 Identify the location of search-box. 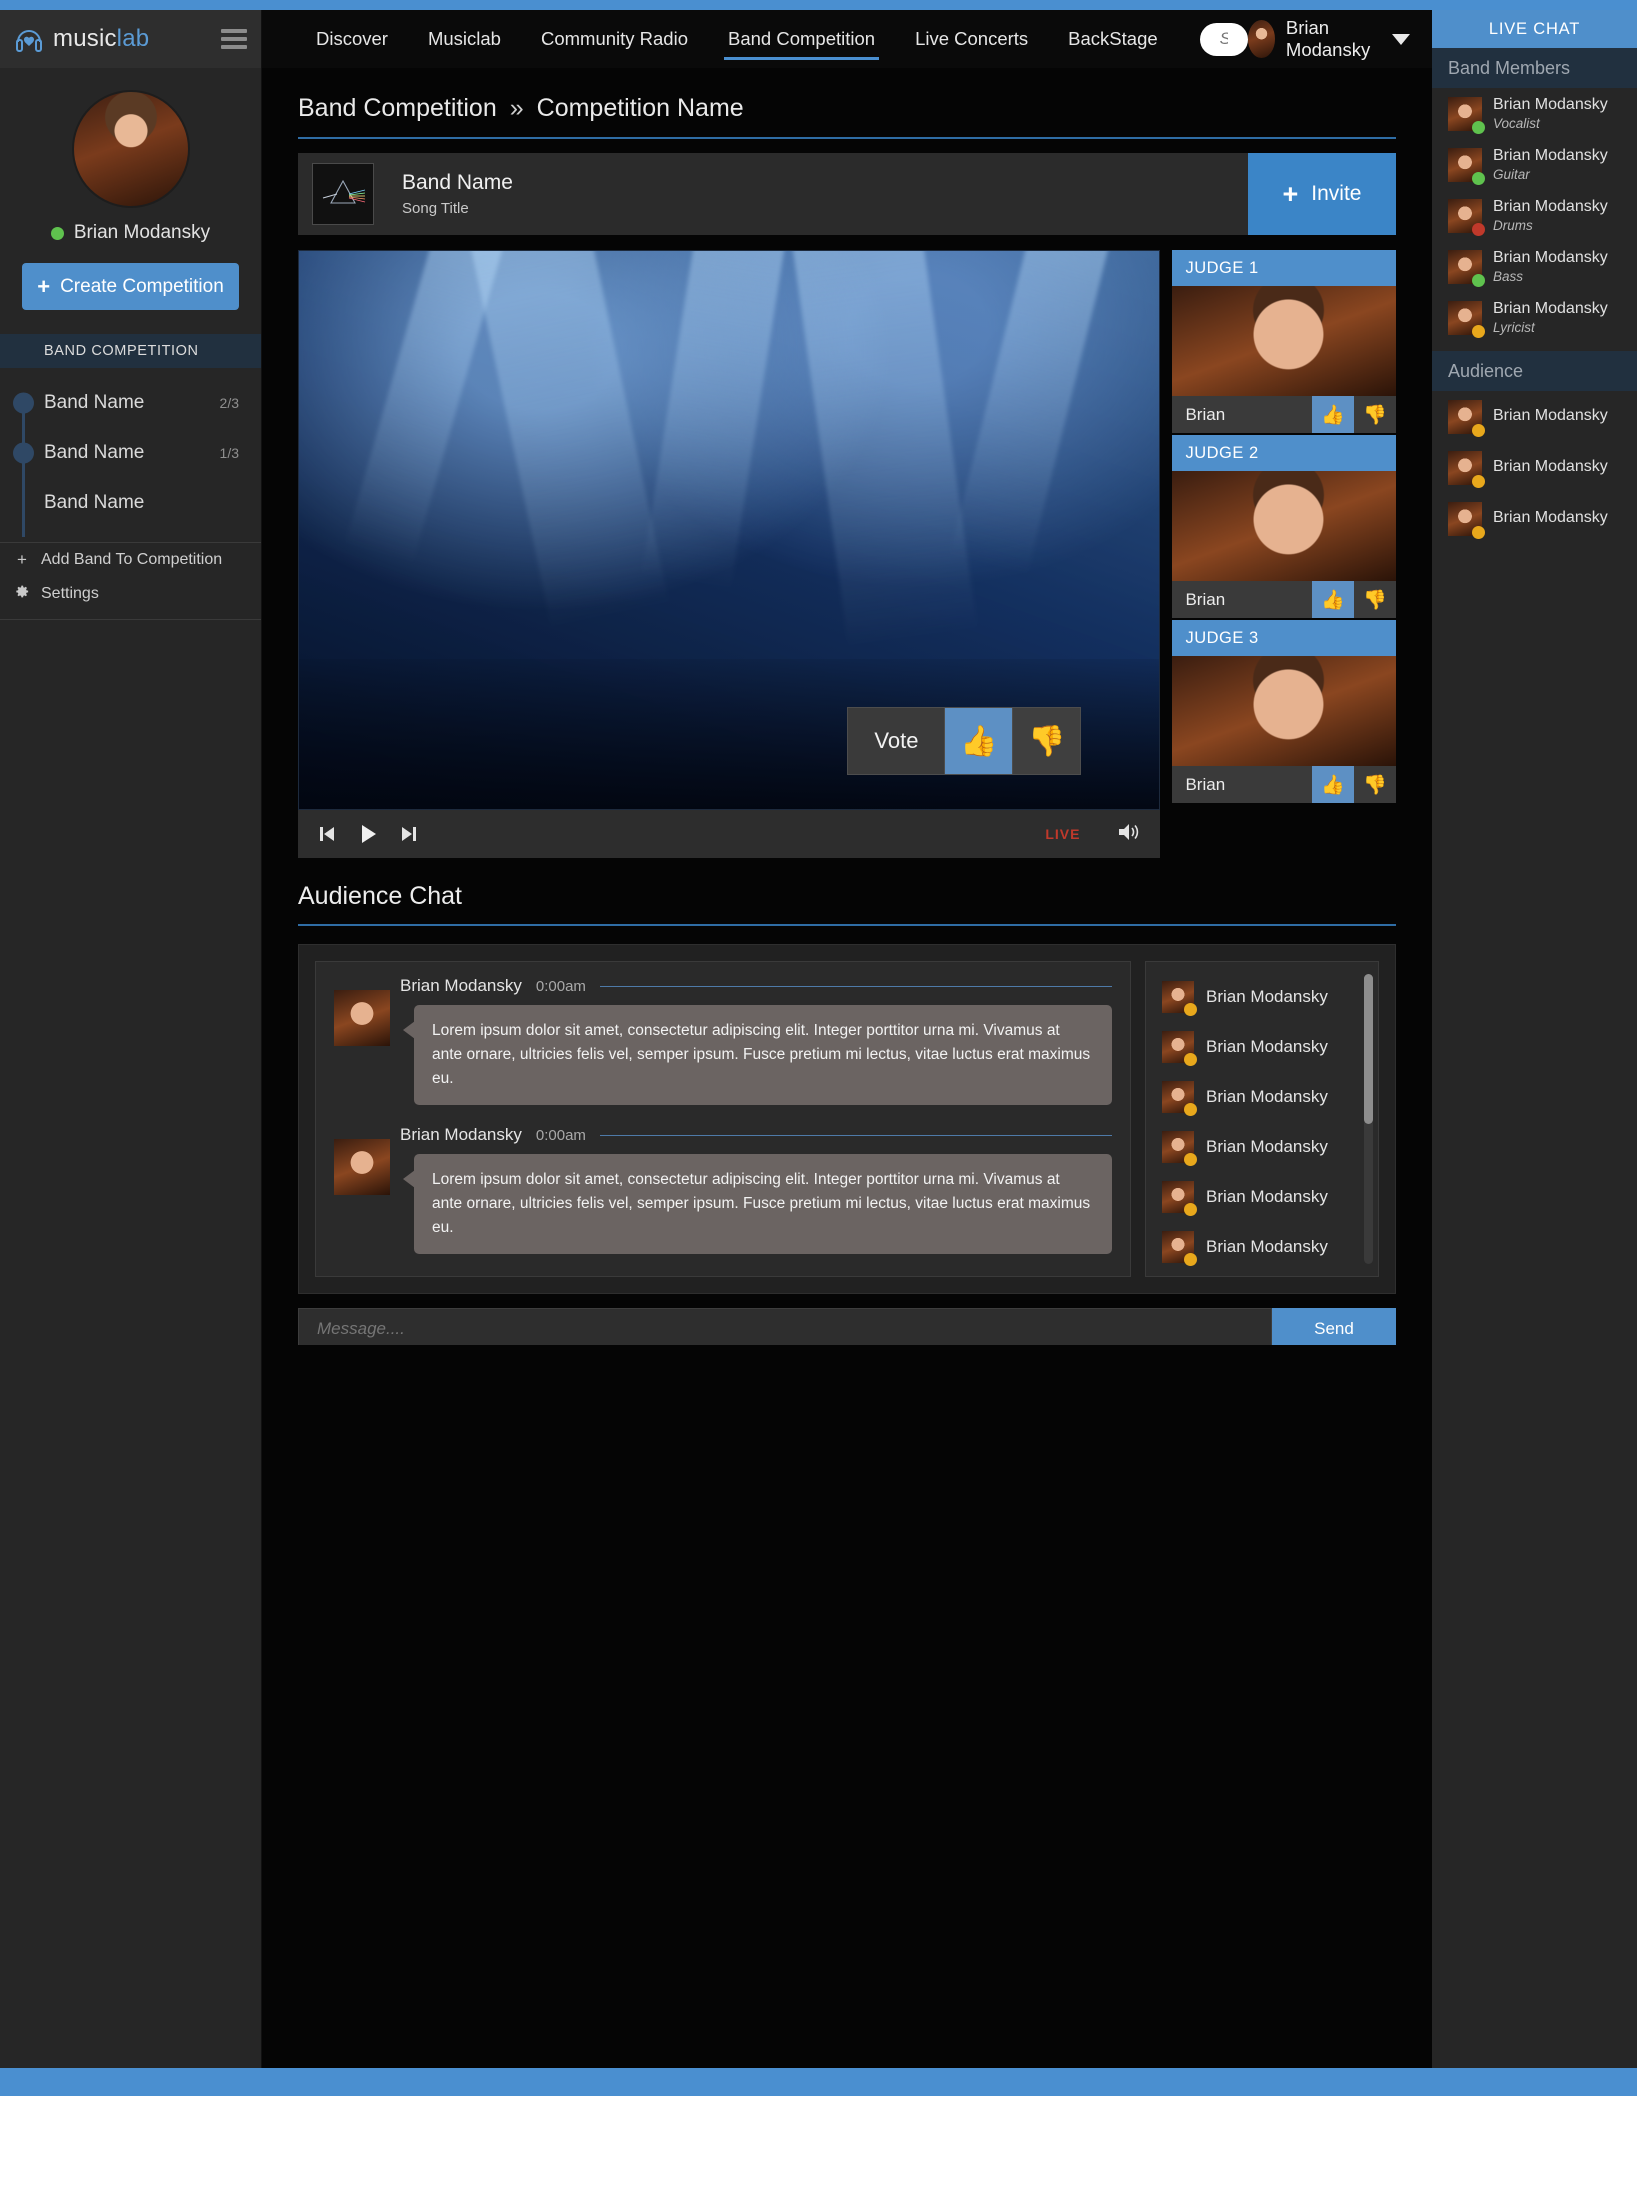
(1223, 39).